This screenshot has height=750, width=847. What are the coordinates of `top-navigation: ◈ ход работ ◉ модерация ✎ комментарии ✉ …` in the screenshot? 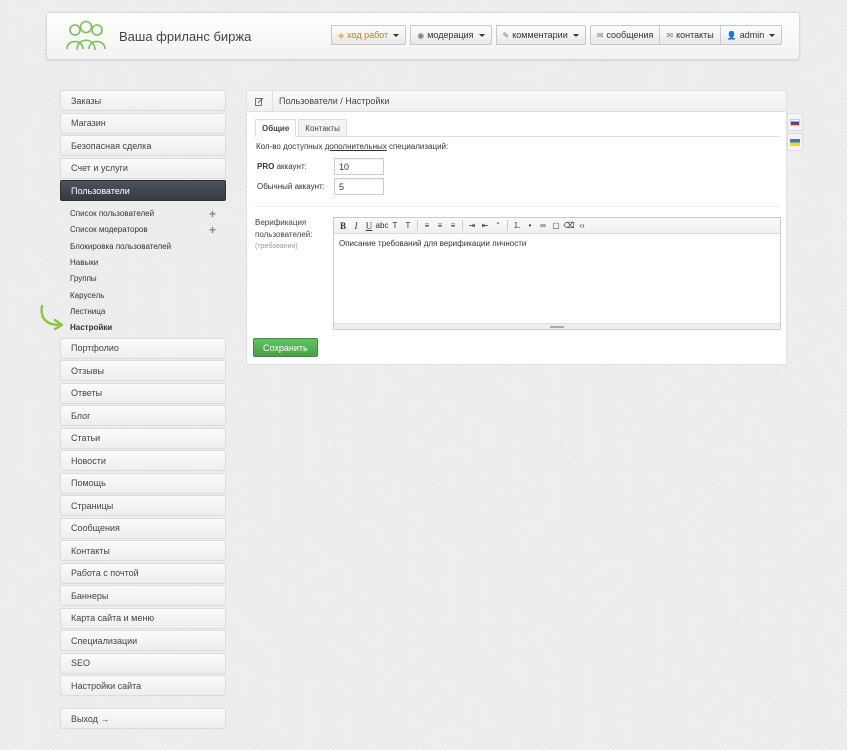 It's located at (558, 35).